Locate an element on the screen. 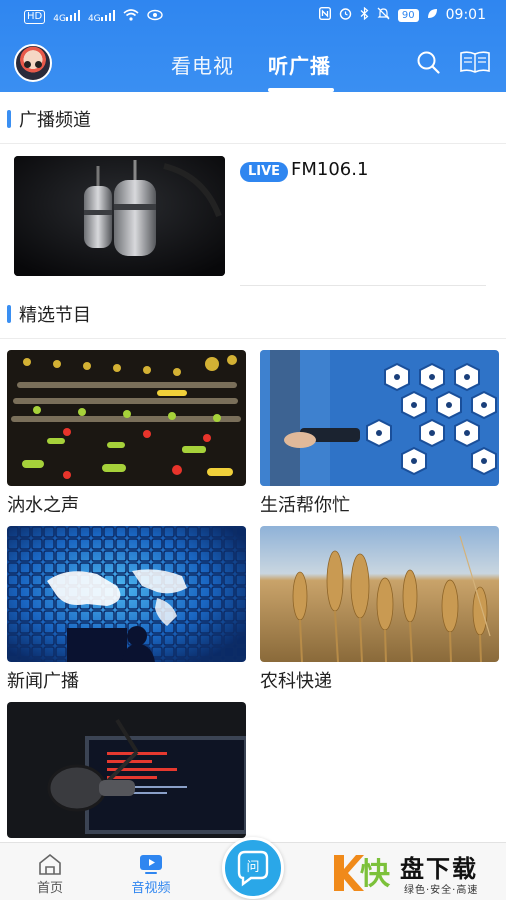 This screenshot has height=900, width=506. program-title: 农科快递 is located at coordinates (296, 681).